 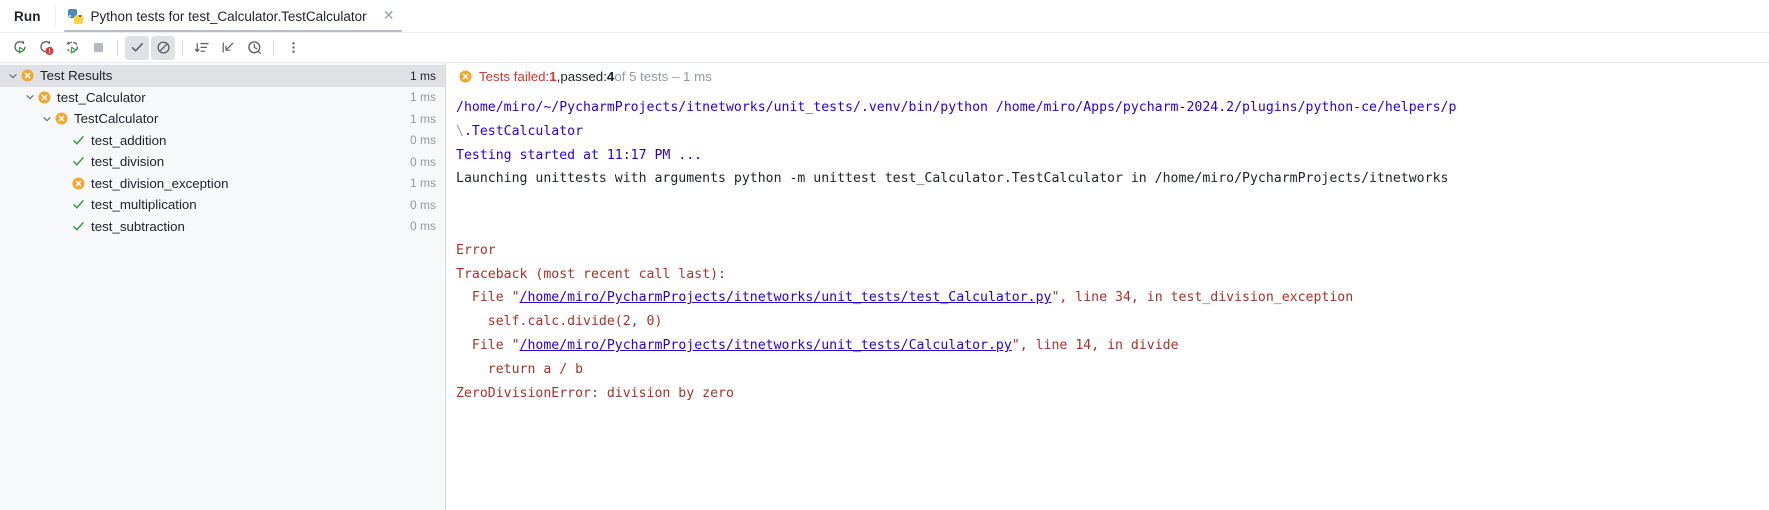 I want to click on console-text: return a / b, so click(x=520, y=369).